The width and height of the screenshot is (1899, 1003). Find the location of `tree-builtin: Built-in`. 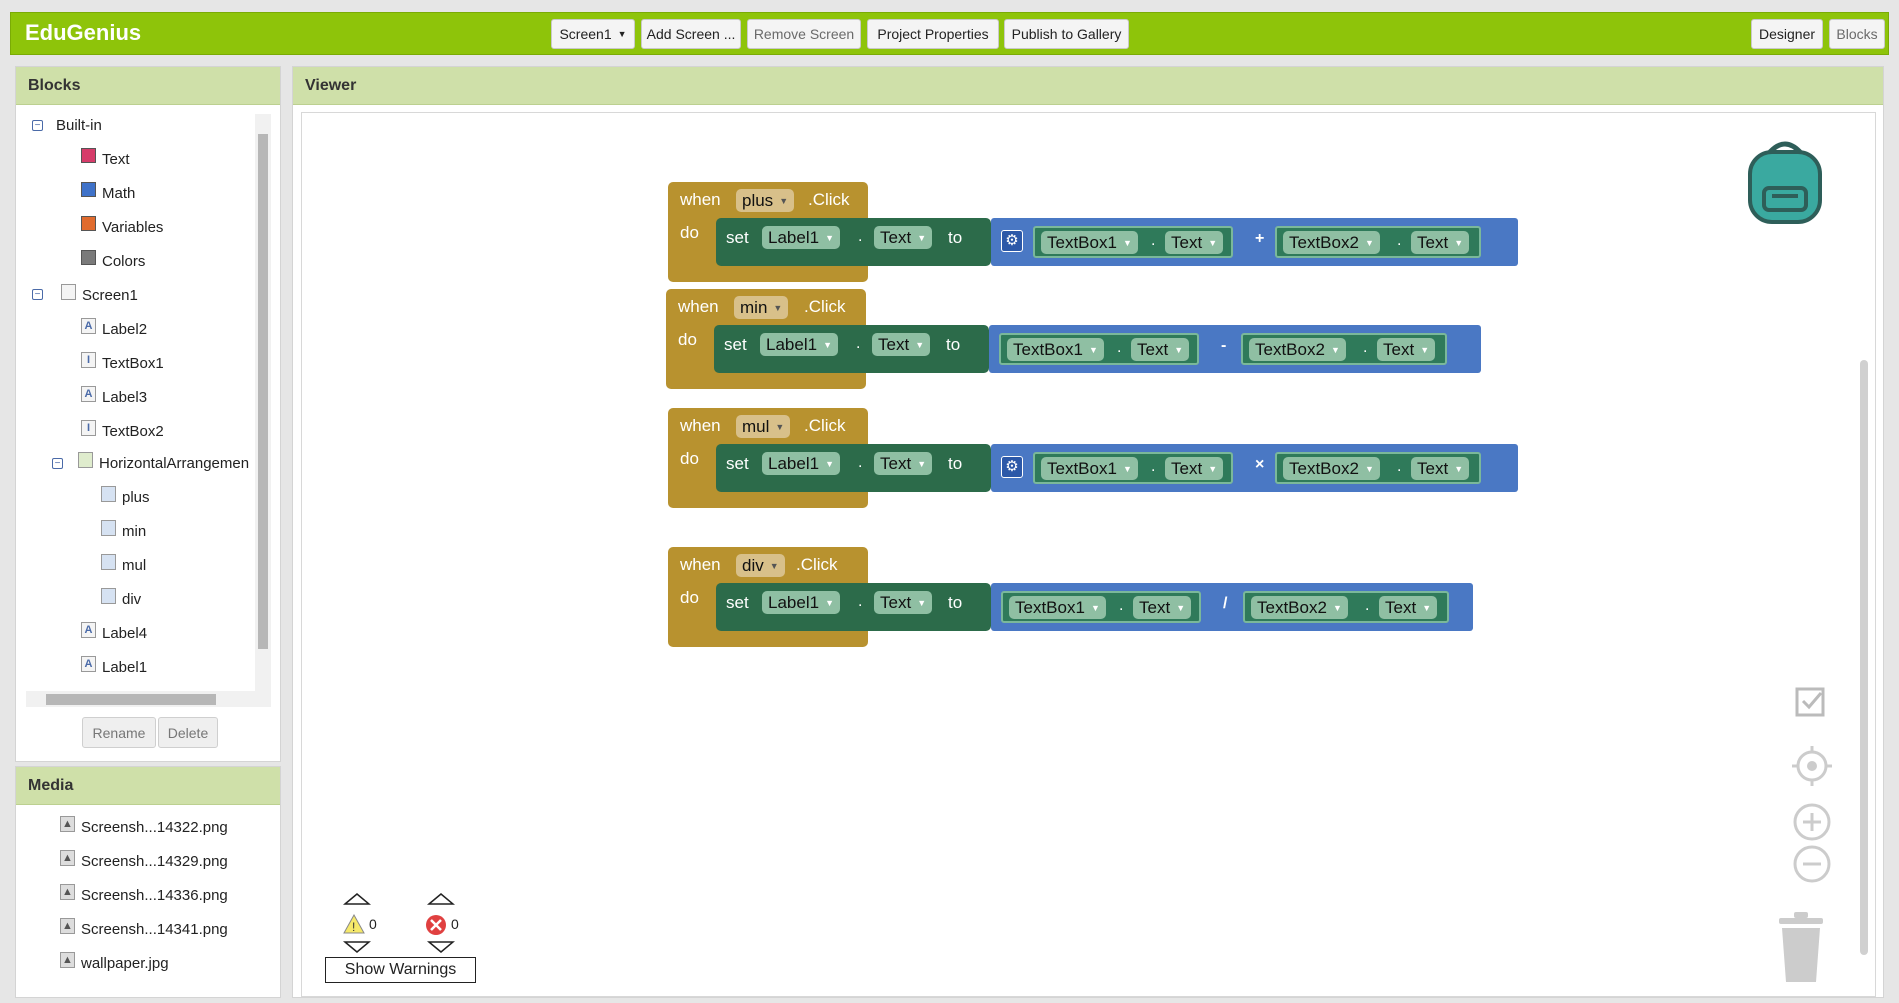

tree-builtin: Built-in is located at coordinates (79, 125).